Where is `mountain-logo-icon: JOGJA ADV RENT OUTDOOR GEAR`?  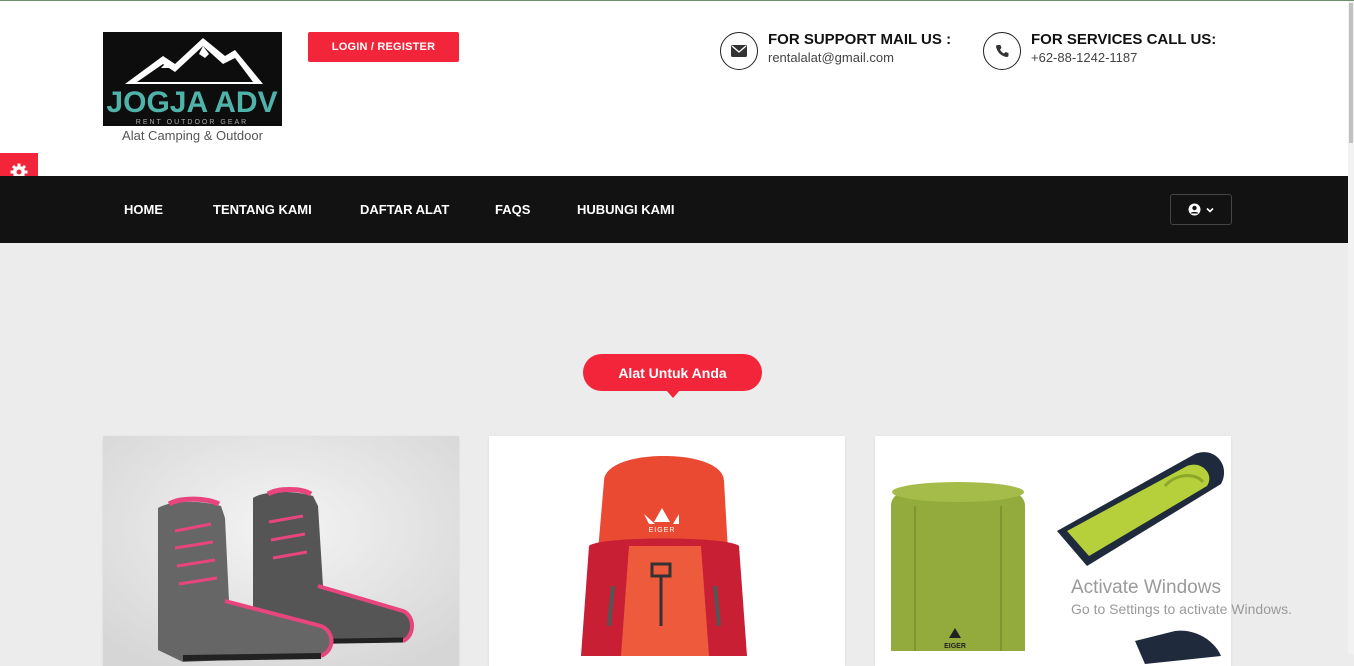
mountain-logo-icon: JOGJA ADV RENT OUTDOOR GEAR is located at coordinates (192, 79).